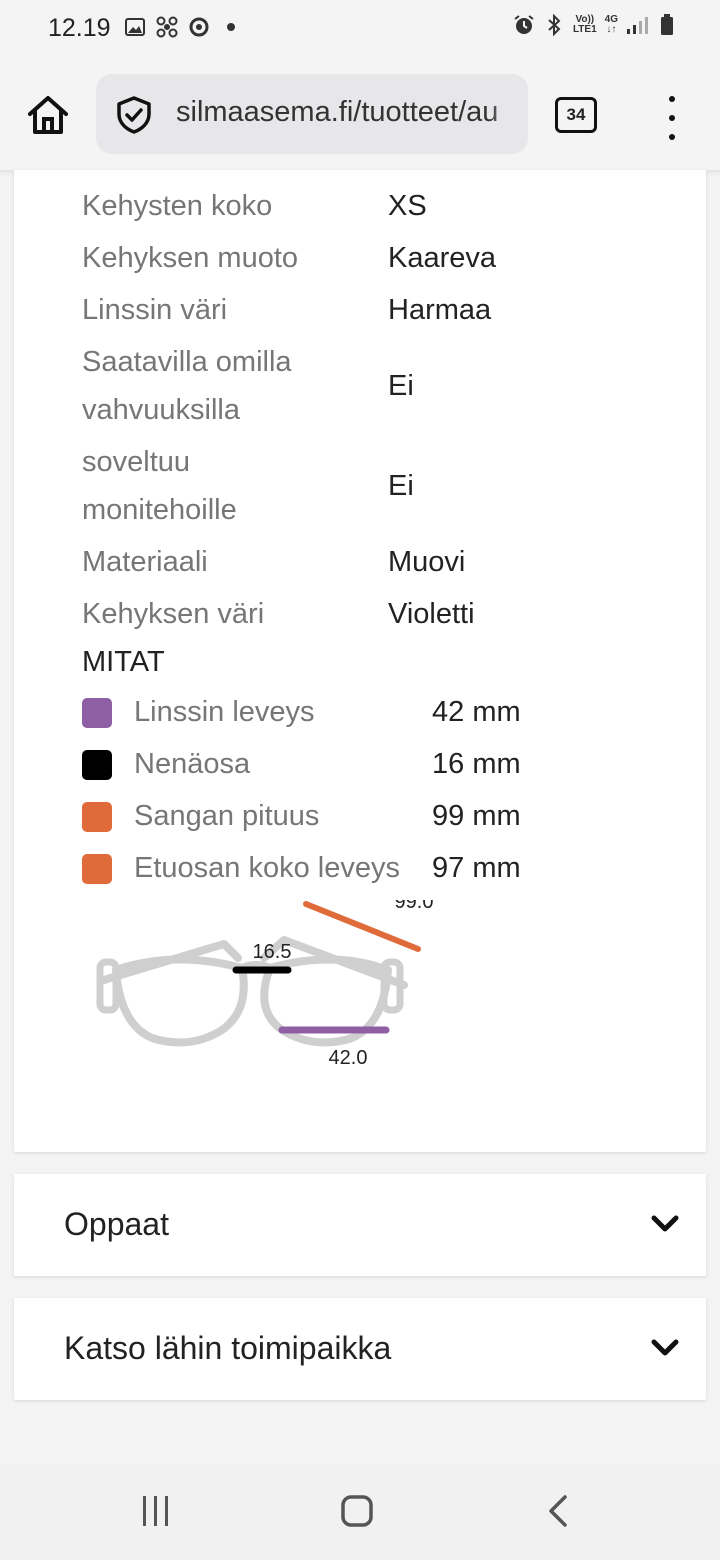  I want to click on measurement-front-width: Etuosan koko leveys 97 mm, so click(382, 873).